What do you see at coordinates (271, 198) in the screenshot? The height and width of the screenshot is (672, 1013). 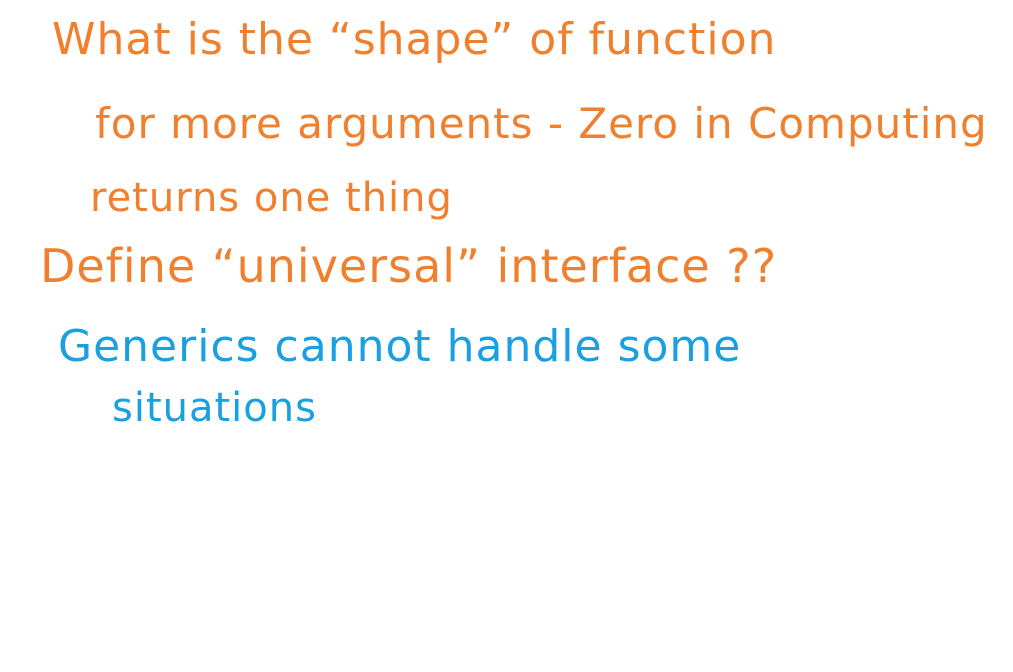 I see `handwritten-line-3: returns one thing` at bounding box center [271, 198].